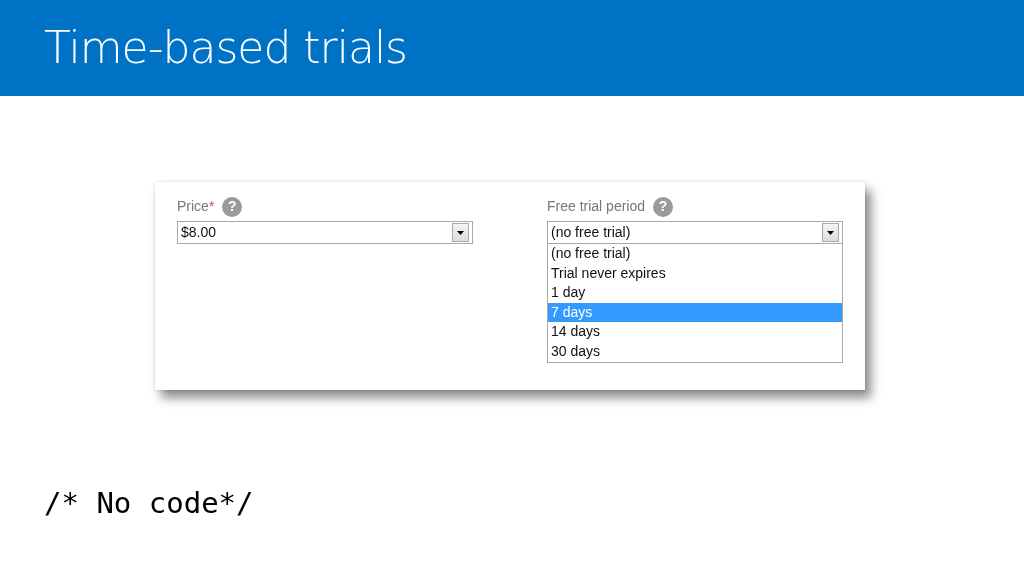 This screenshot has height=576, width=1024. What do you see at coordinates (695, 232) in the screenshot?
I see `dropdown-field: (no free trial)` at bounding box center [695, 232].